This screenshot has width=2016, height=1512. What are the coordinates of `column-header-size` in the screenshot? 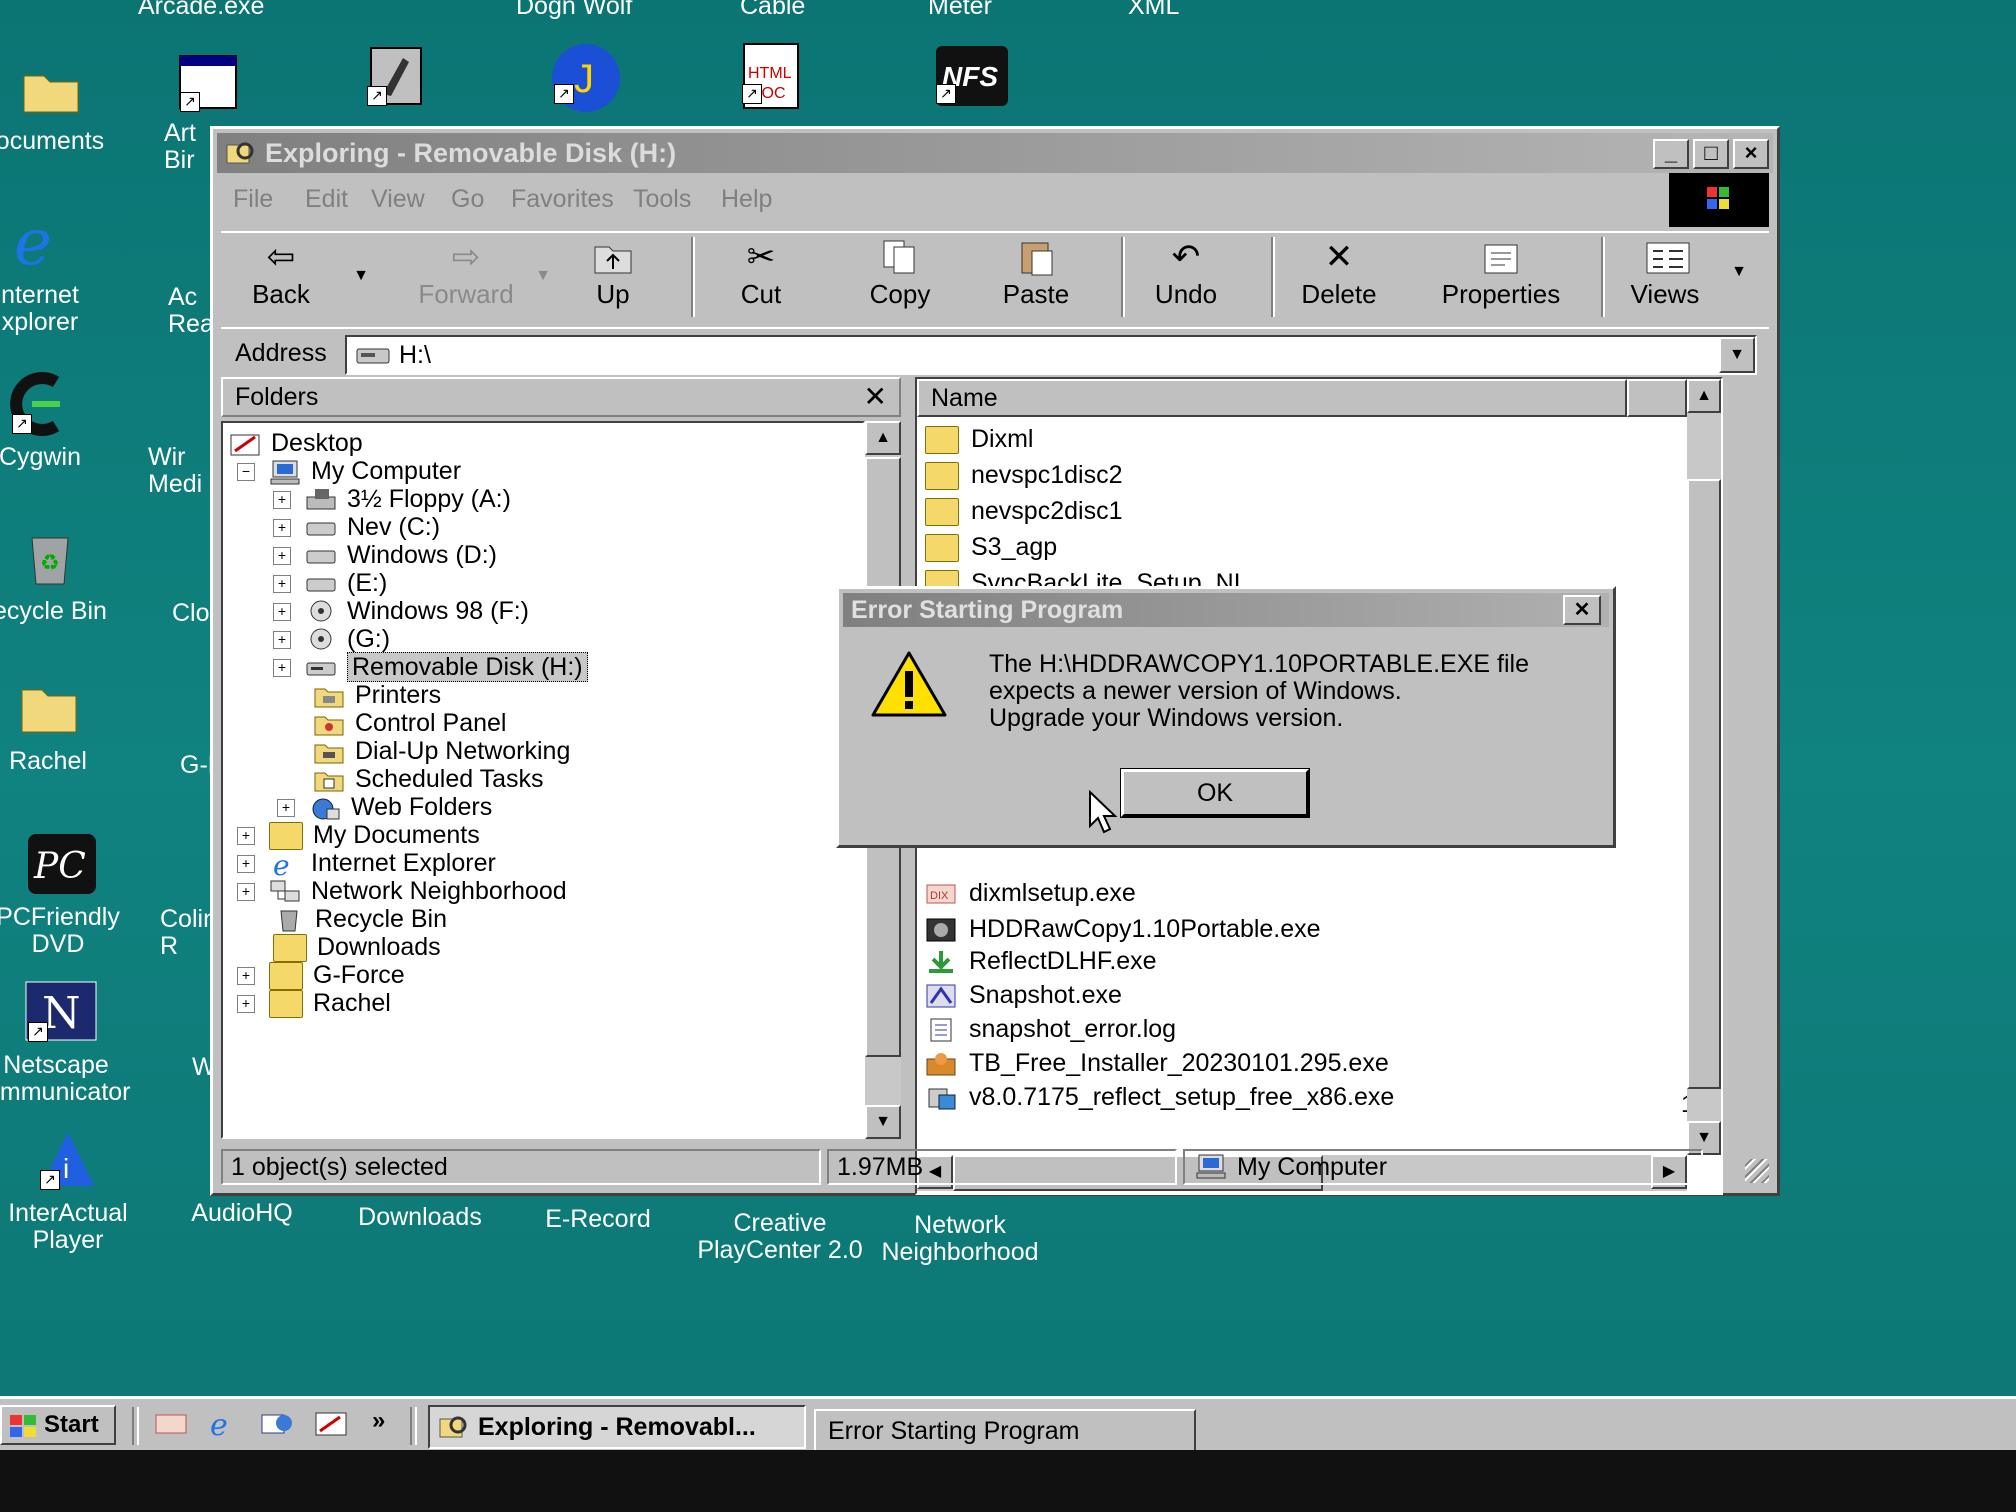 It's located at (1657, 398).